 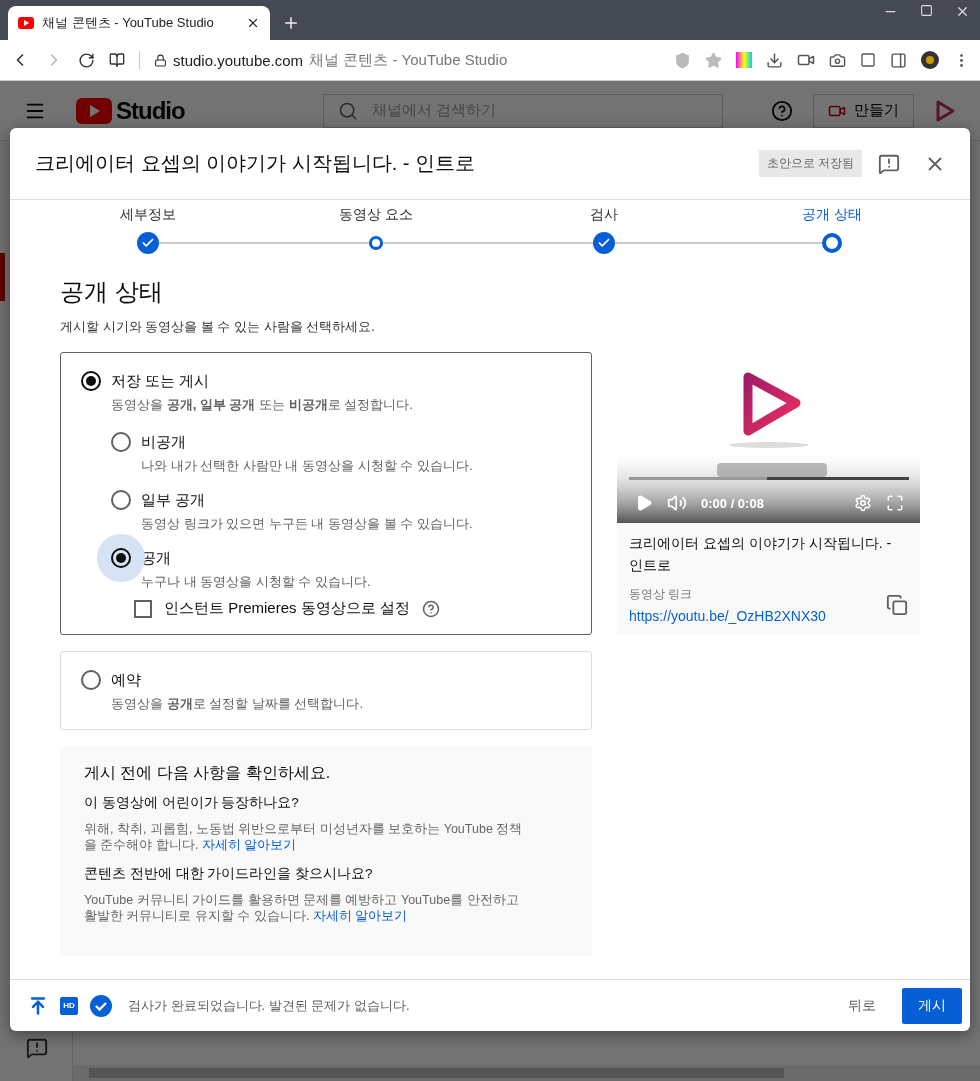 What do you see at coordinates (376, 228) in the screenshot?
I see `step-tab: 동영상 요소` at bounding box center [376, 228].